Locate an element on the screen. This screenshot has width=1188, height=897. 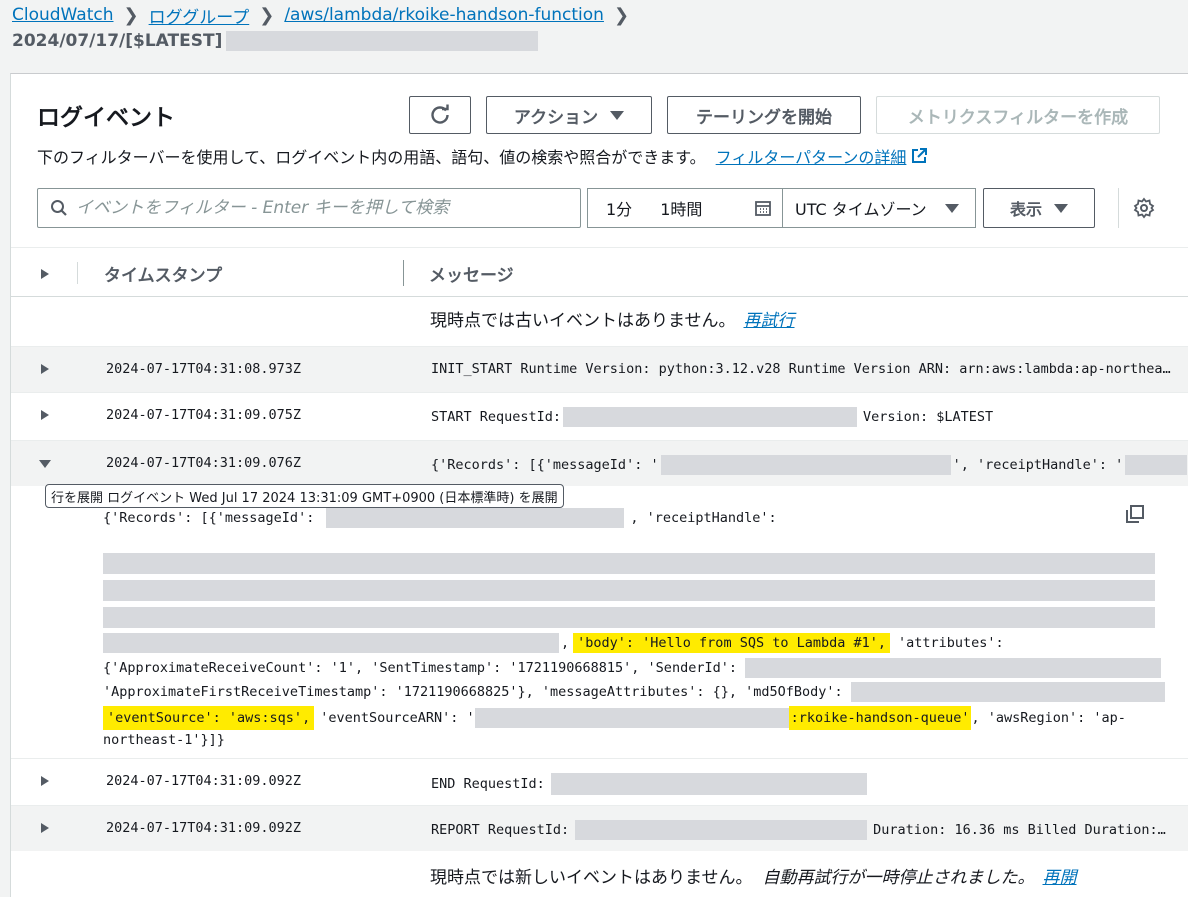
retry-link: 再試行 is located at coordinates (769, 318).